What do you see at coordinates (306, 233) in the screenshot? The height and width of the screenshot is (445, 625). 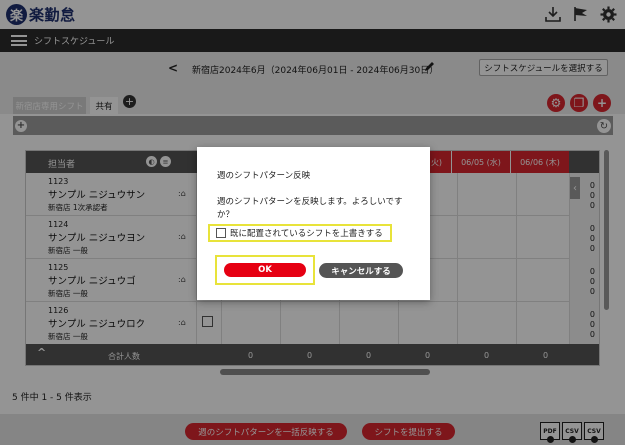 I see `overwrite-checkbox-label: 既に配置されているシフトを上書きする` at bounding box center [306, 233].